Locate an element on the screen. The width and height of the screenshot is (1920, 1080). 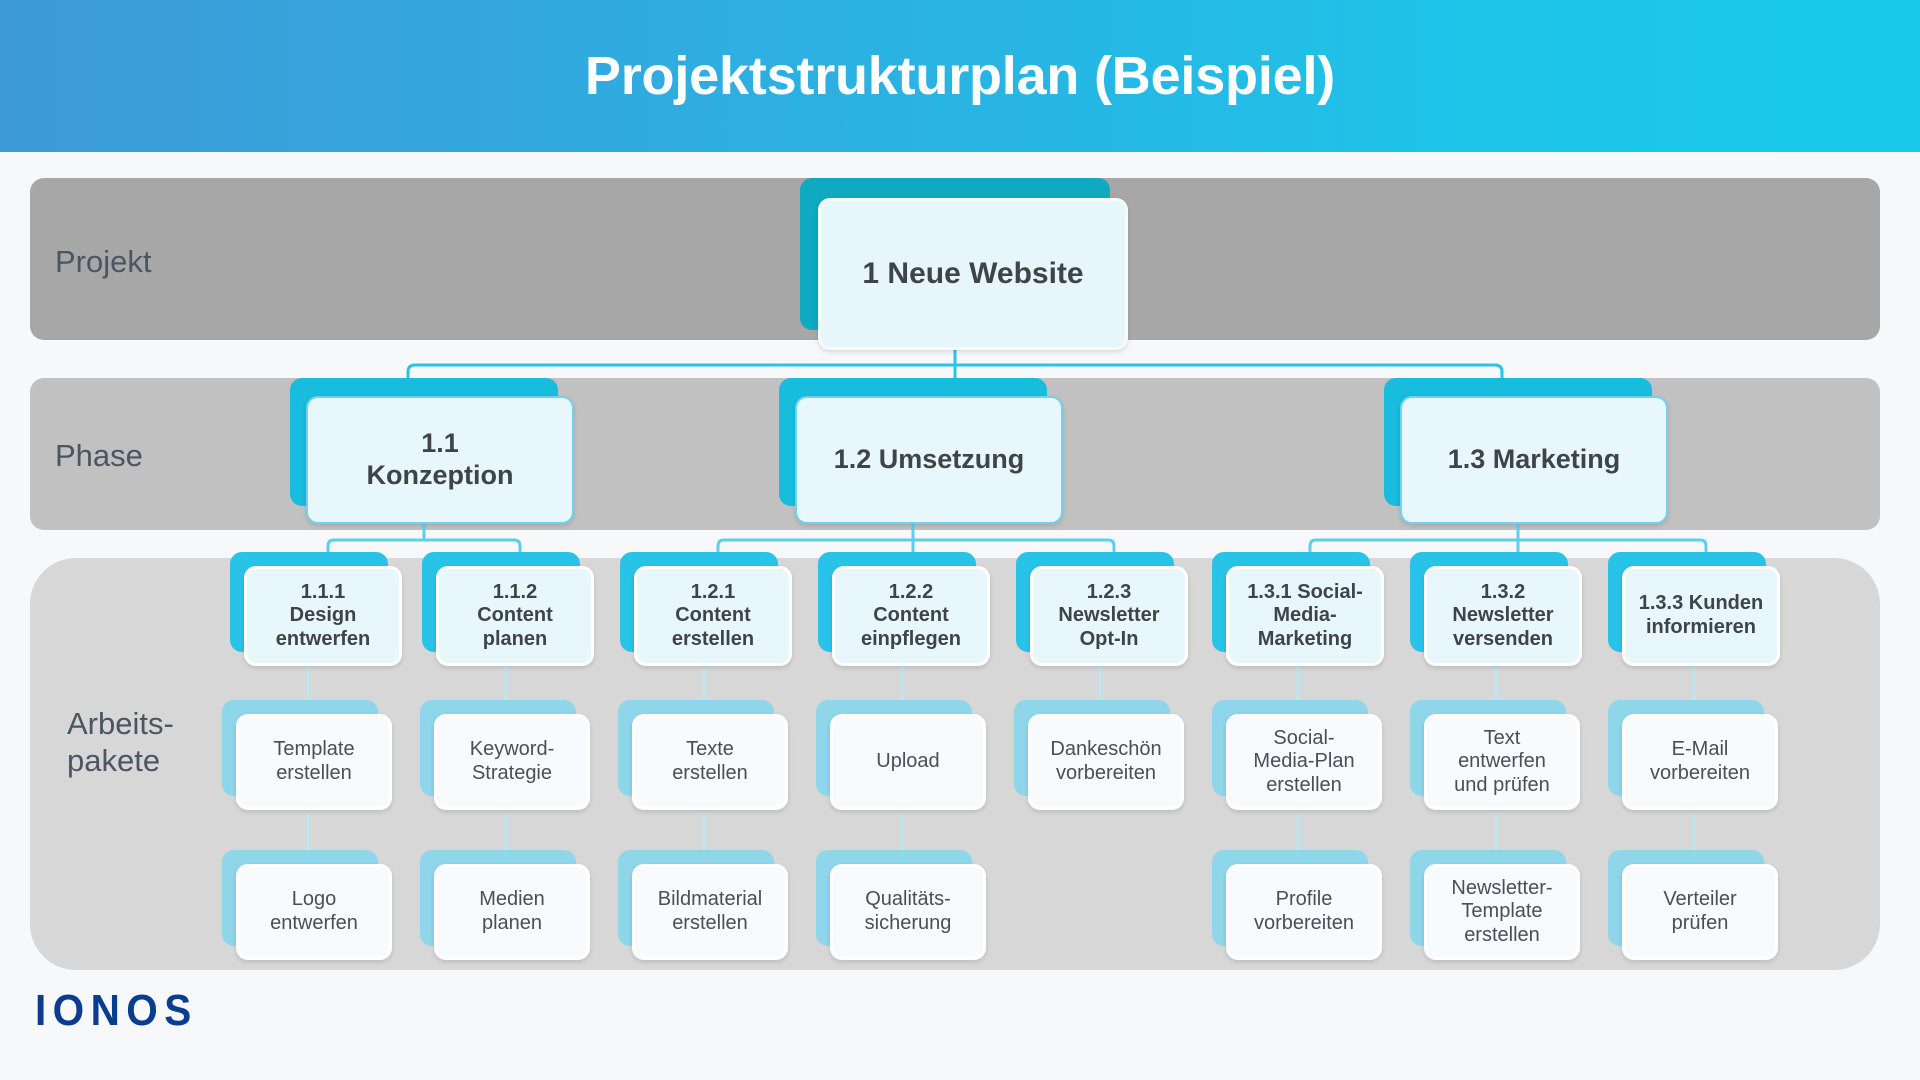
node-task-label: 1.3.1 Social- Media- Marketing is located at coordinates (1305, 616).